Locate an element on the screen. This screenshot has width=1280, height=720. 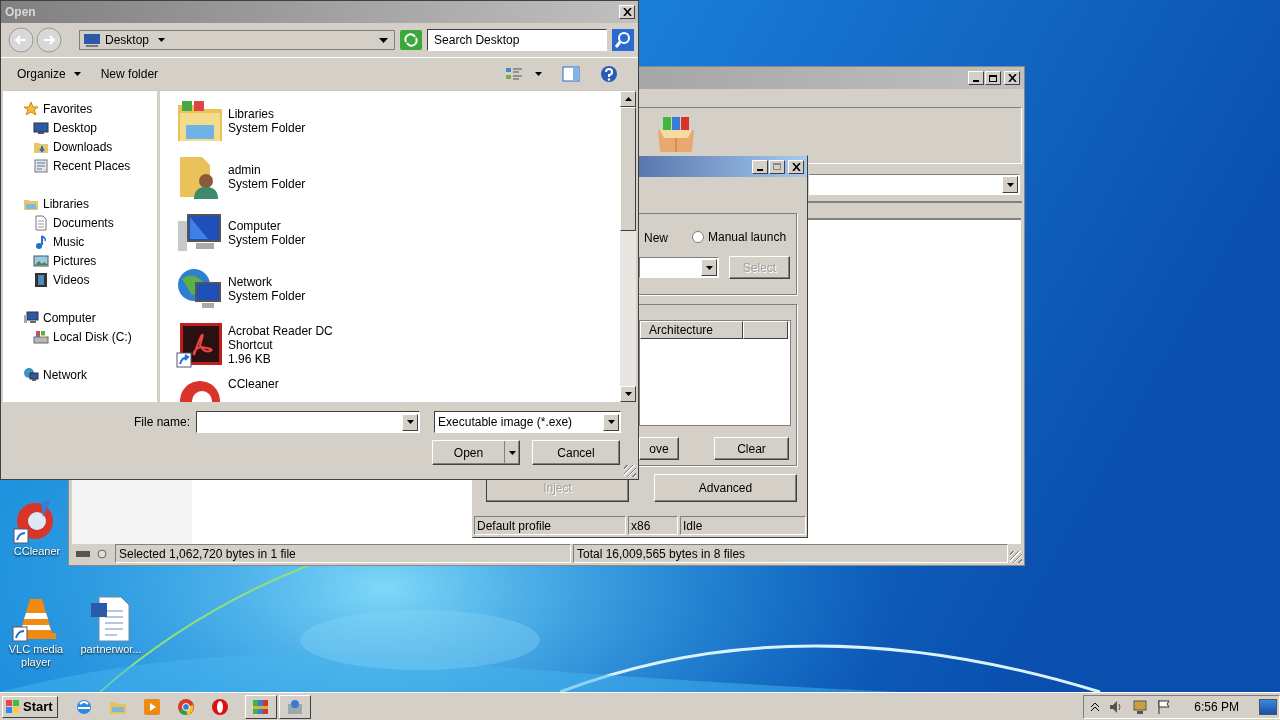
ring-icon is located at coordinates (219, 706).